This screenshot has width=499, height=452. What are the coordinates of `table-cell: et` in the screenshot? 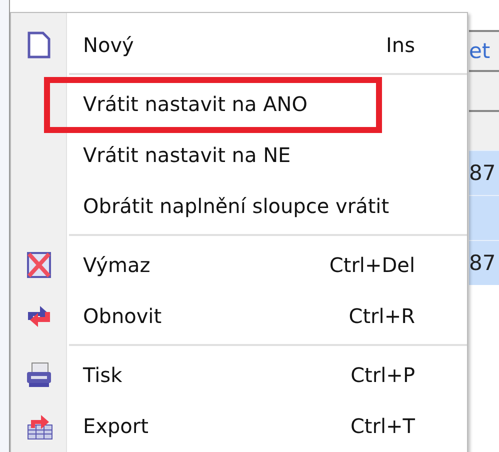 It's located at (484, 50).